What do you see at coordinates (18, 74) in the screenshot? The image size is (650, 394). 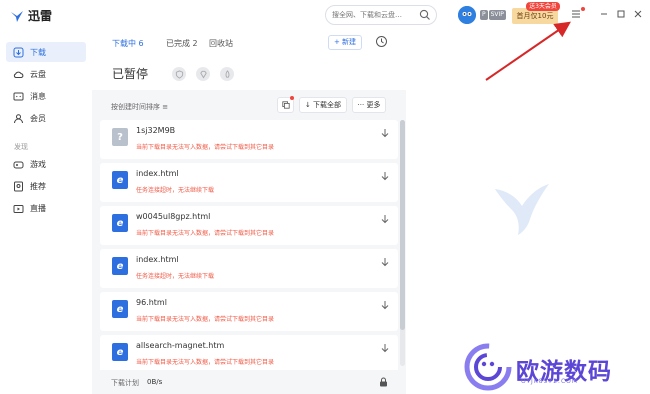 I see `cloud-icon` at bounding box center [18, 74].